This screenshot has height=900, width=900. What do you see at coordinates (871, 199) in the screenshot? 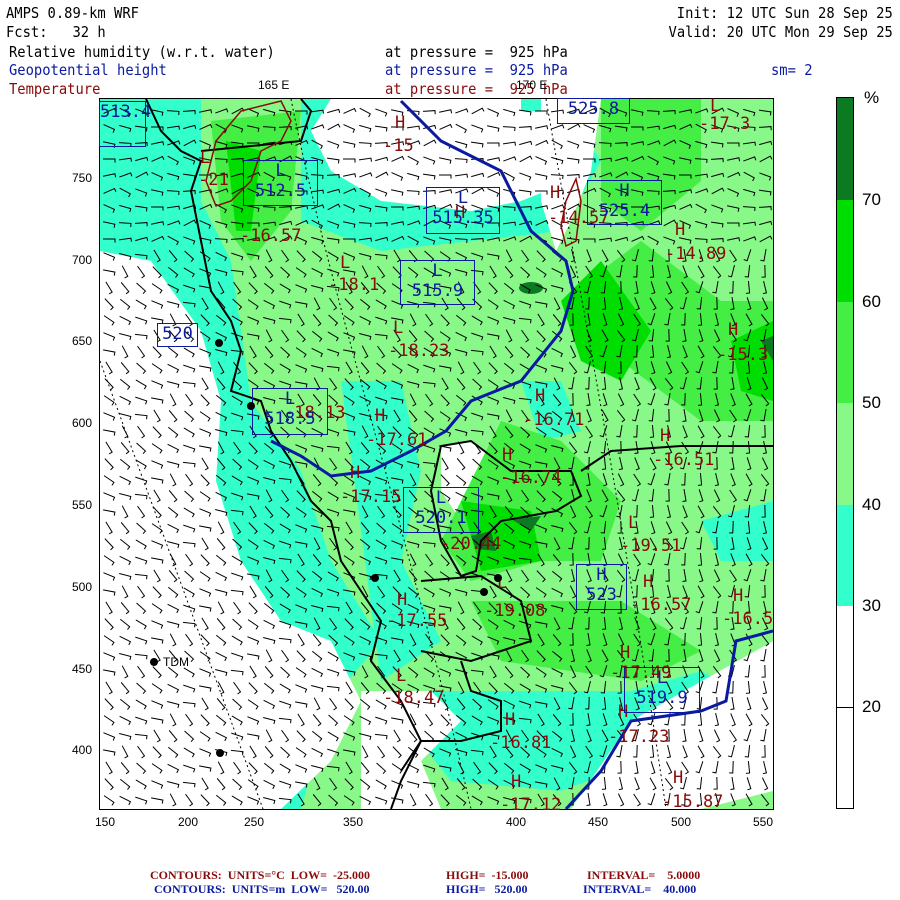
I see `colorbar-label: 70` at bounding box center [871, 199].